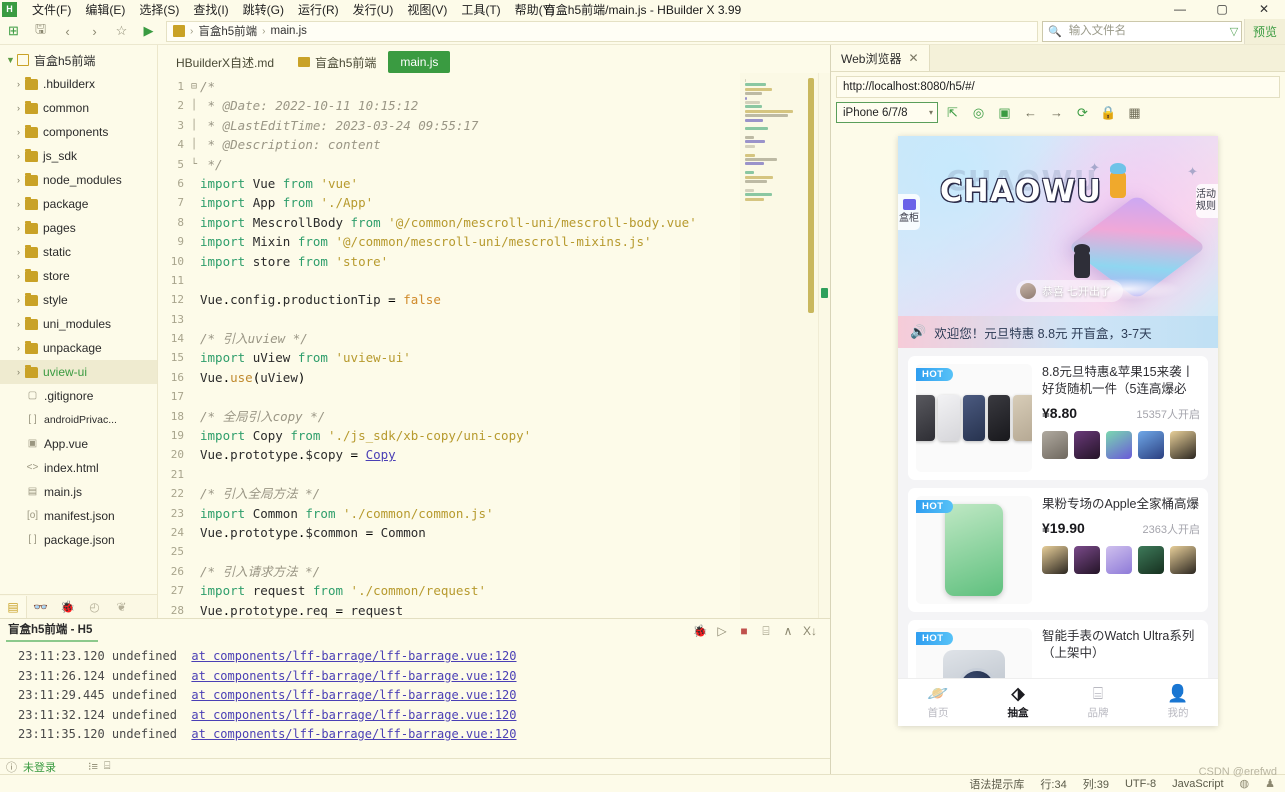  Describe the element at coordinates (94, 607) in the screenshot. I see `git-icon: ◴` at that location.